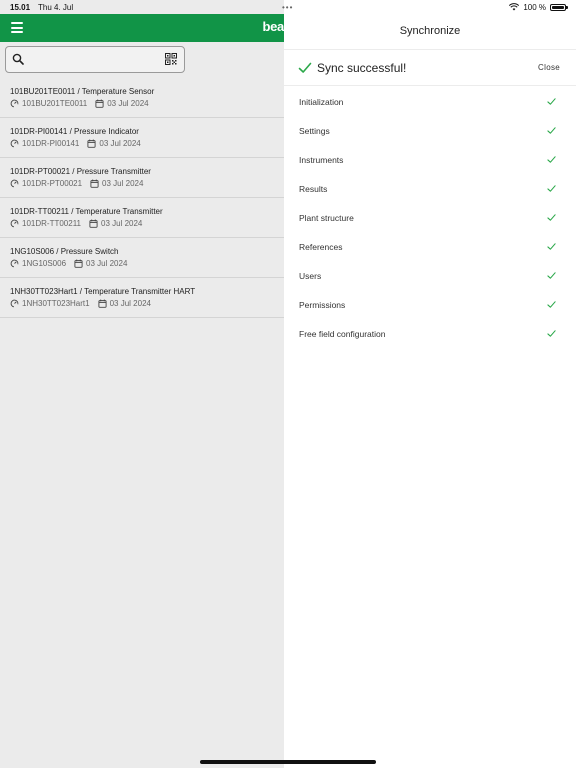 The image size is (576, 768). Describe the element at coordinates (321, 246) in the screenshot. I see `sync-step-label: References` at that location.